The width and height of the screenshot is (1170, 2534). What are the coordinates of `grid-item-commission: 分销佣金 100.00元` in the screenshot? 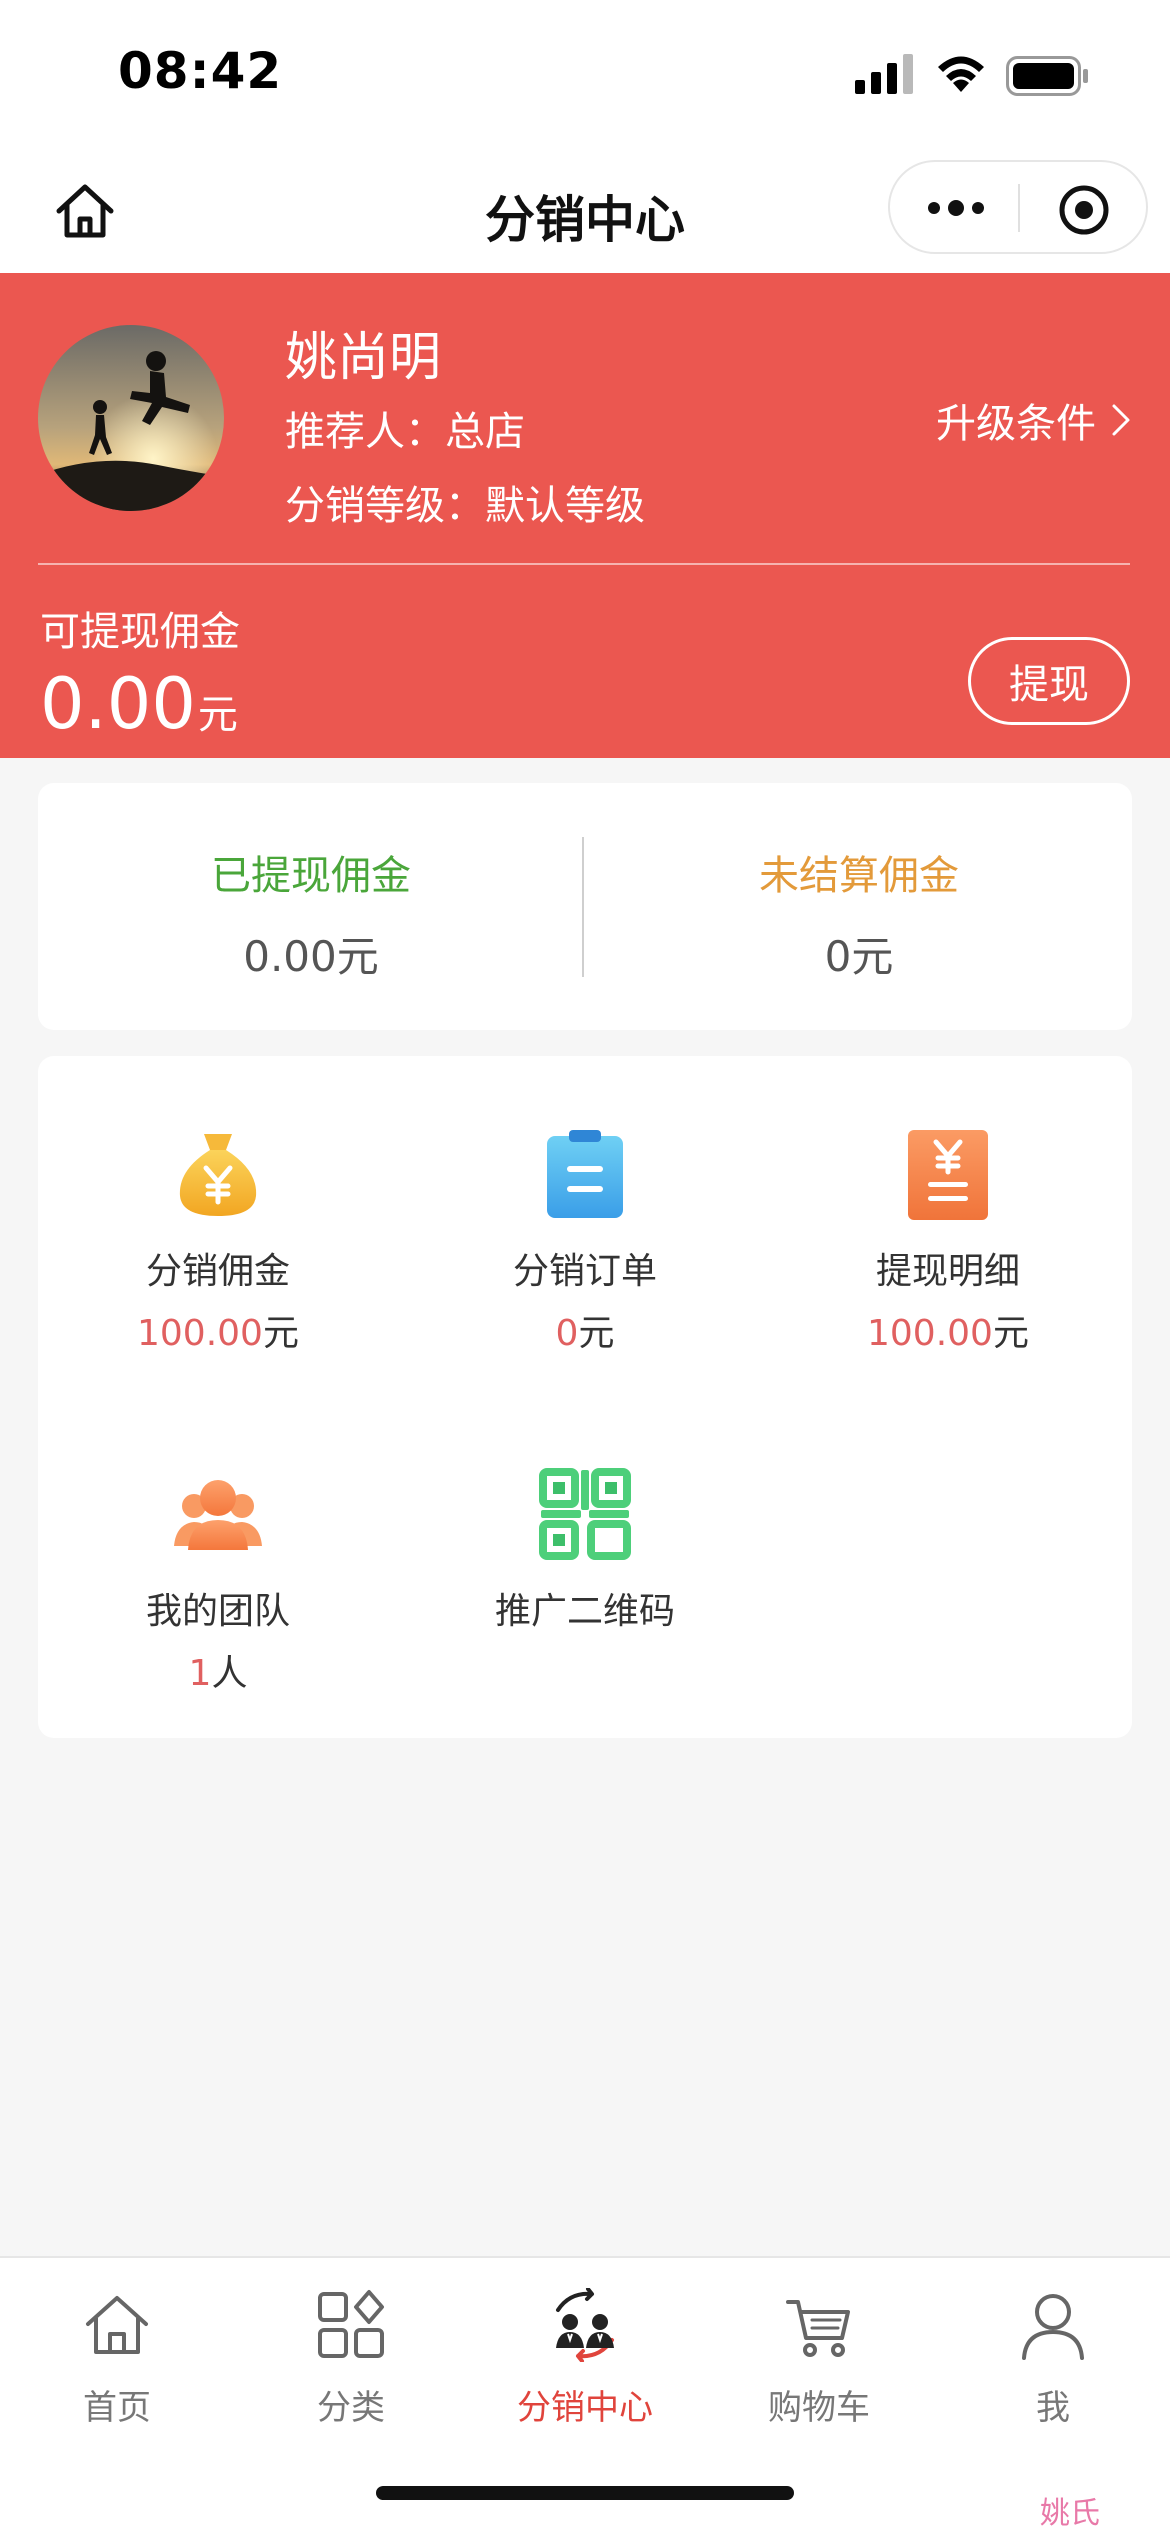 It's located at (218, 1241).